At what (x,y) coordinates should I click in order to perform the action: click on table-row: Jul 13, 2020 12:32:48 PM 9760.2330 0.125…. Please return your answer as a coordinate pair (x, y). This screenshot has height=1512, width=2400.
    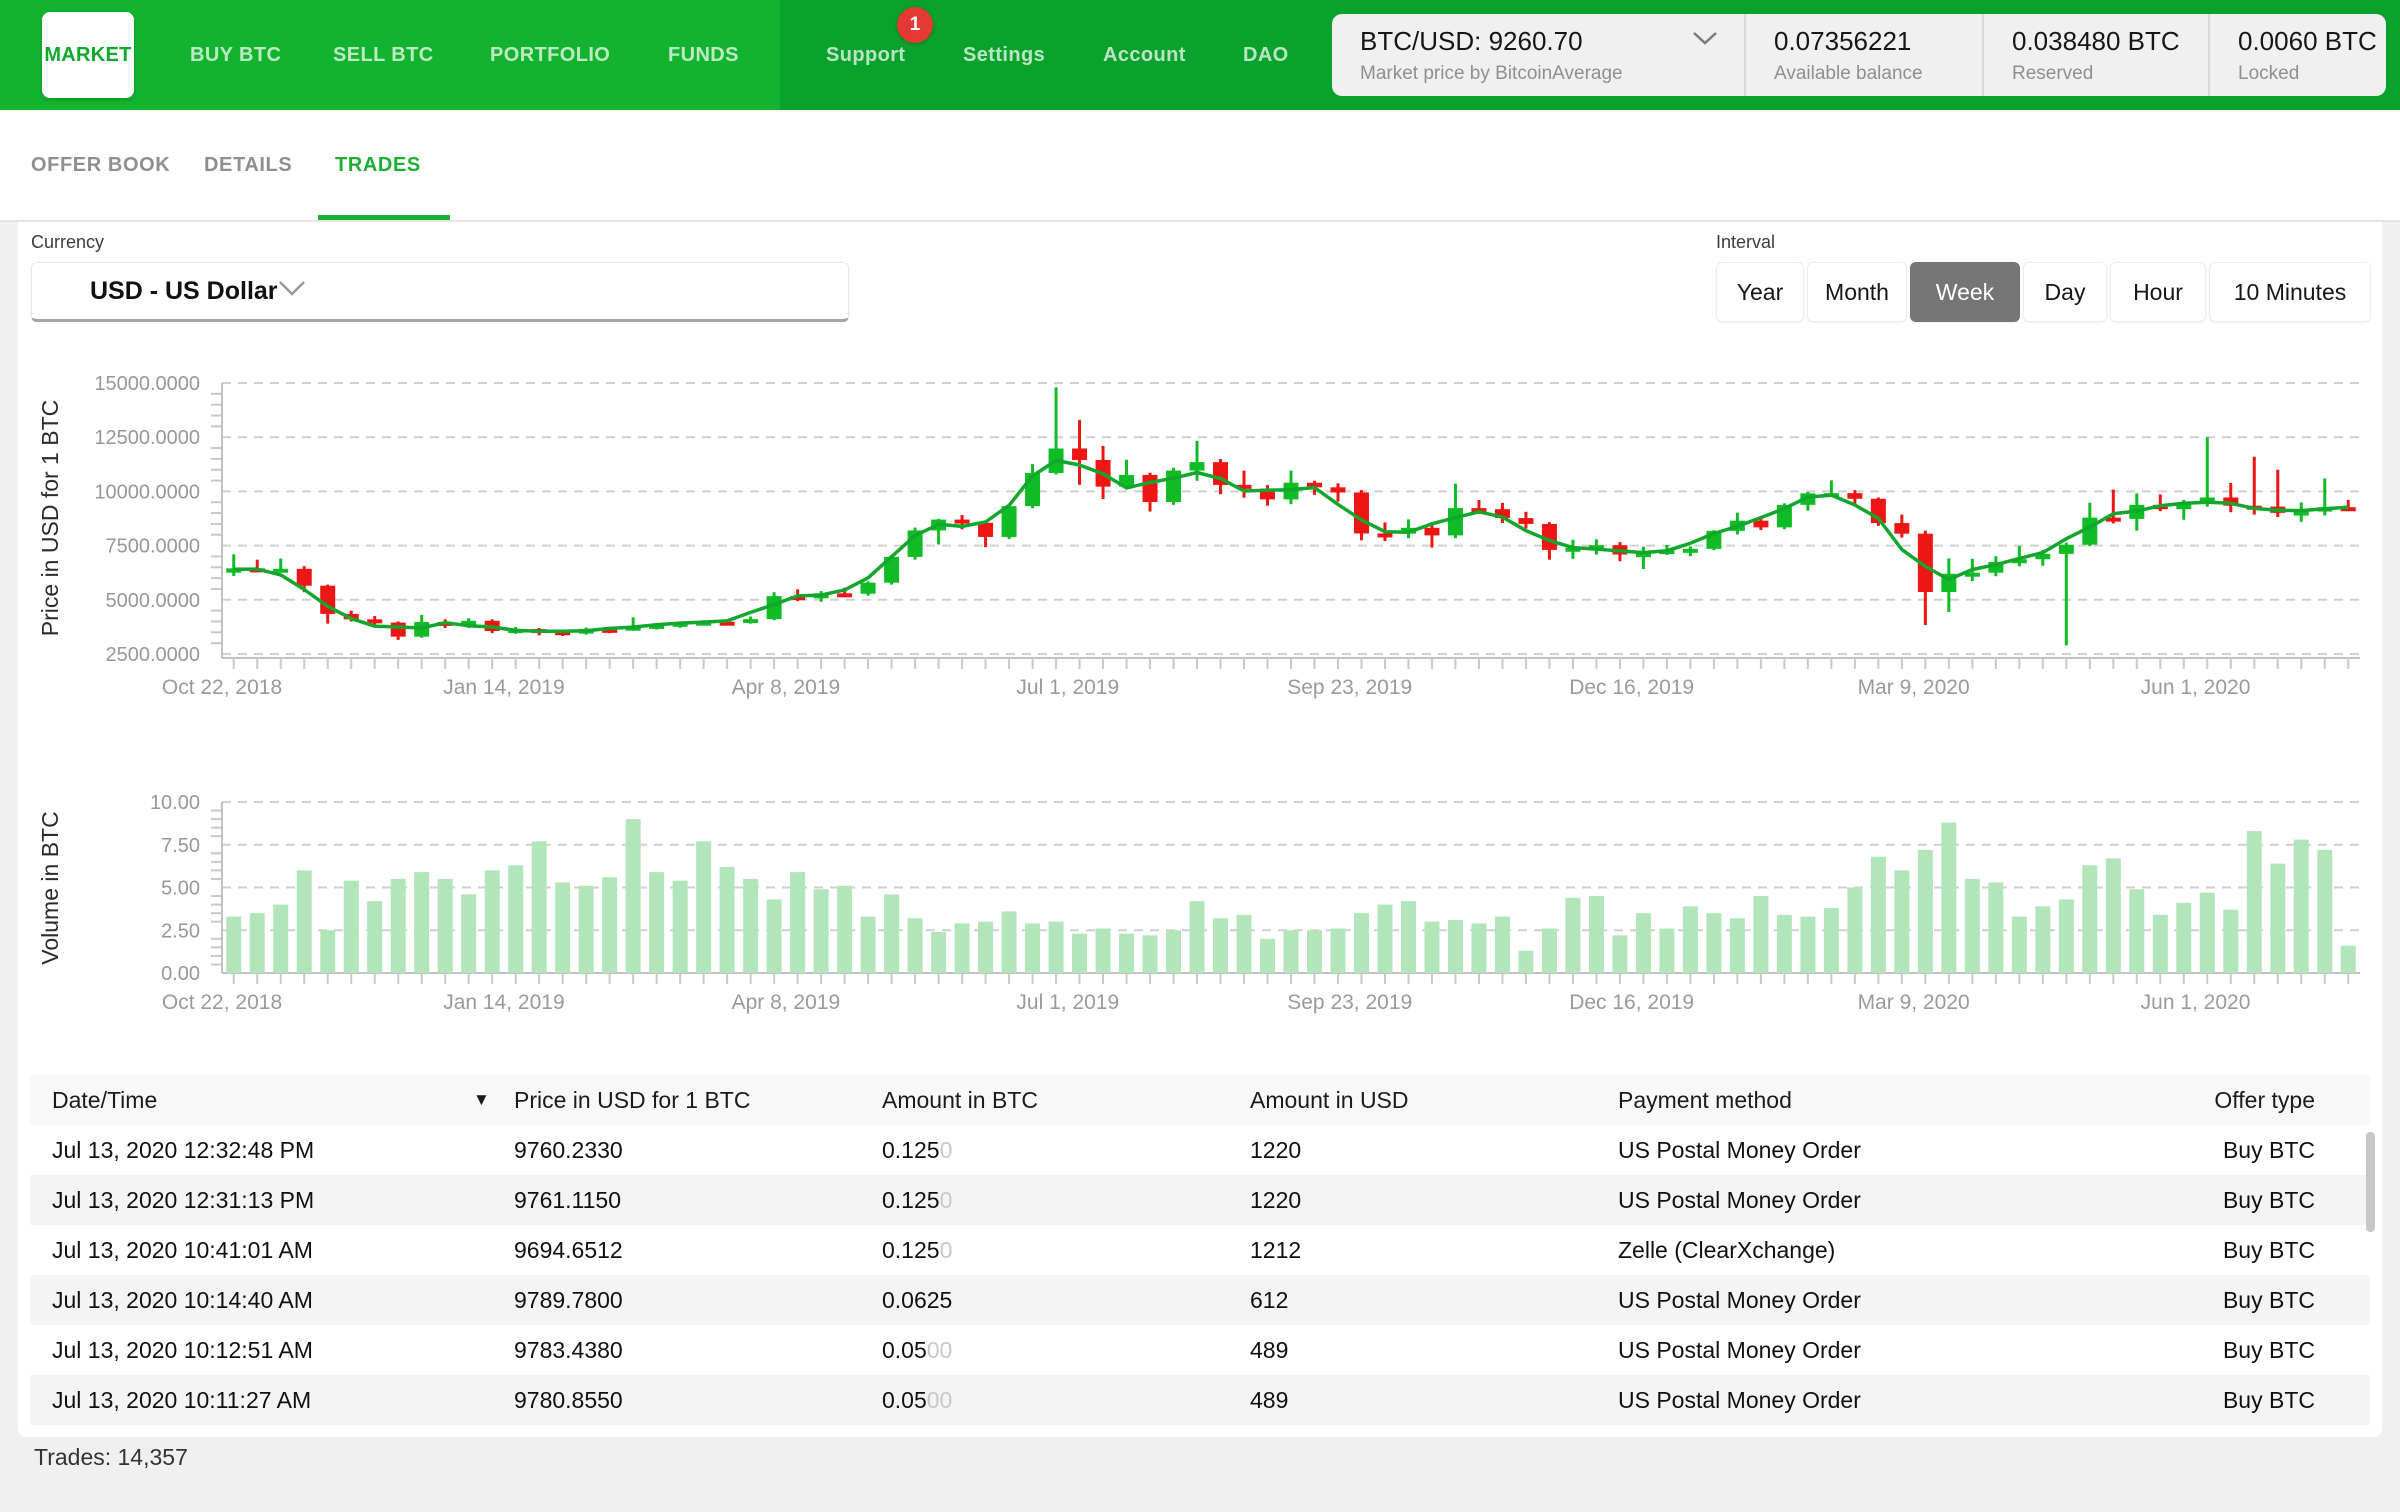
    Looking at the image, I should click on (1200, 1150).